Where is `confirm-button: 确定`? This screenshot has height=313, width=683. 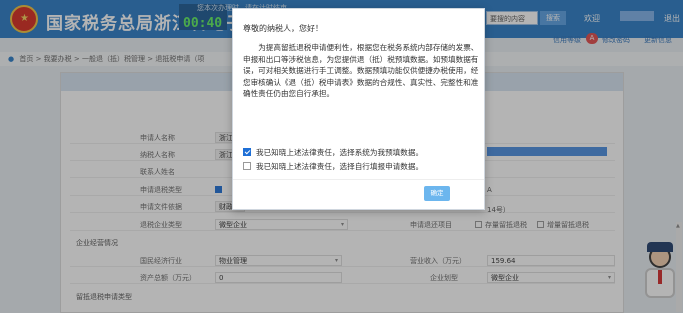 confirm-button: 确定 is located at coordinates (437, 193).